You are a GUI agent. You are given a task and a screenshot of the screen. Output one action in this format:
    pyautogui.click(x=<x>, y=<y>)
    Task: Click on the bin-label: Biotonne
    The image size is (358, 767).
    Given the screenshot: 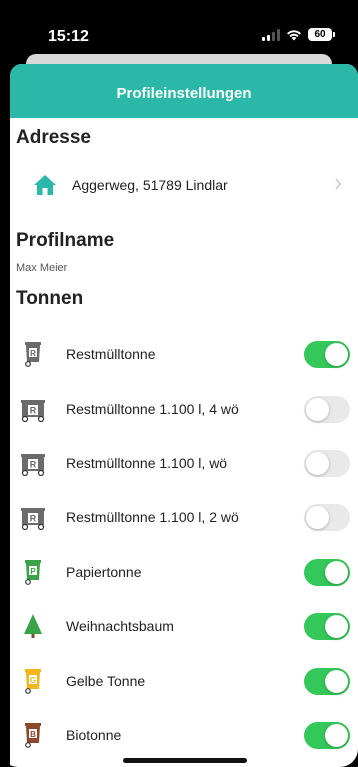 What is the action you would take?
    pyautogui.click(x=94, y=735)
    